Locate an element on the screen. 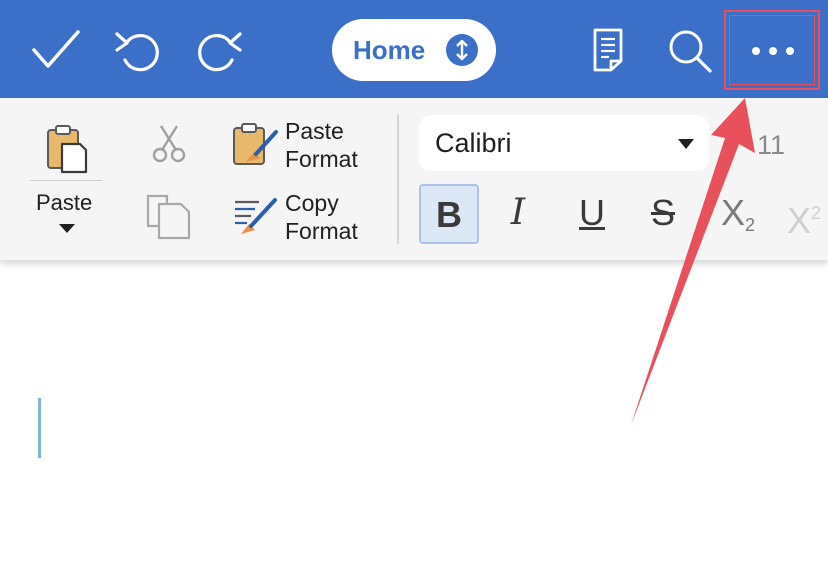 The width and height of the screenshot is (828, 563). copy-format-icon is located at coordinates (257, 217).